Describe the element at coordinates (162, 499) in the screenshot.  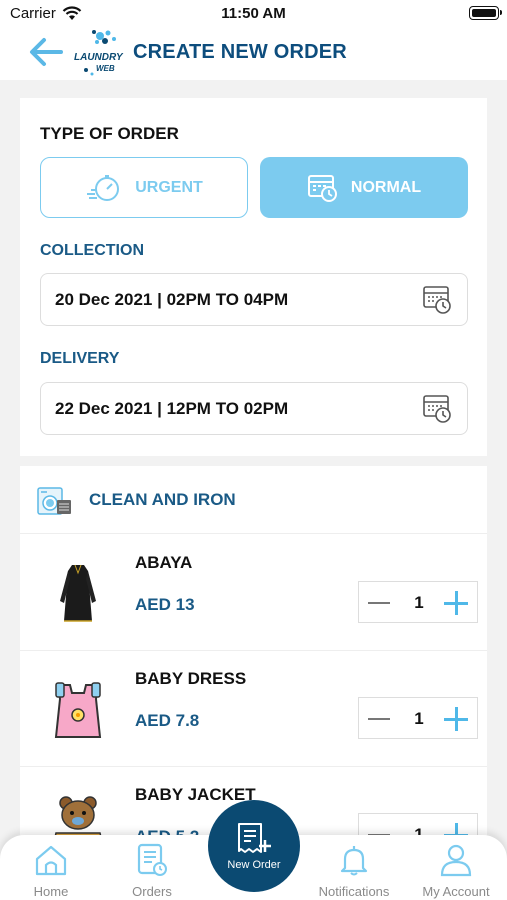
I see `category-label: CLEAN AND IRON` at that location.